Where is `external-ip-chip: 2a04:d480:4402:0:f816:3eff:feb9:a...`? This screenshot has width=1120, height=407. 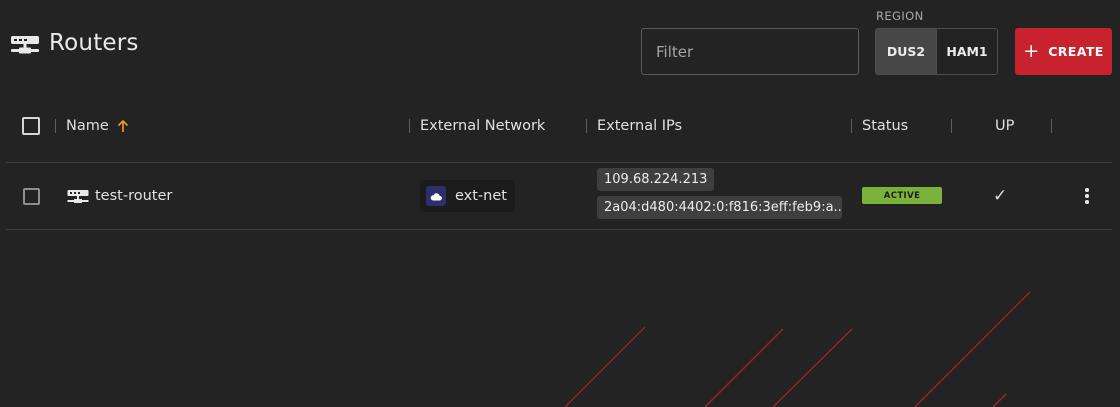 external-ip-chip: 2a04:d480:4402:0:f816:3eff:feb9:a... is located at coordinates (719, 207).